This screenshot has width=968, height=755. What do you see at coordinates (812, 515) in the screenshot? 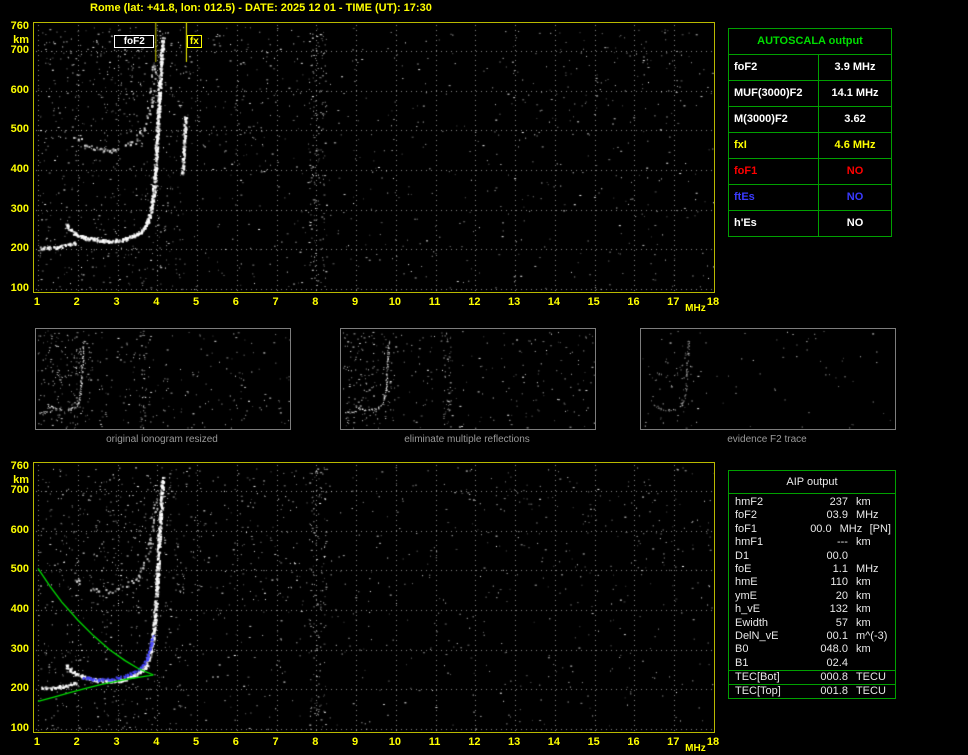
I see `table-row: foF2 03.9 MHz` at bounding box center [812, 515].